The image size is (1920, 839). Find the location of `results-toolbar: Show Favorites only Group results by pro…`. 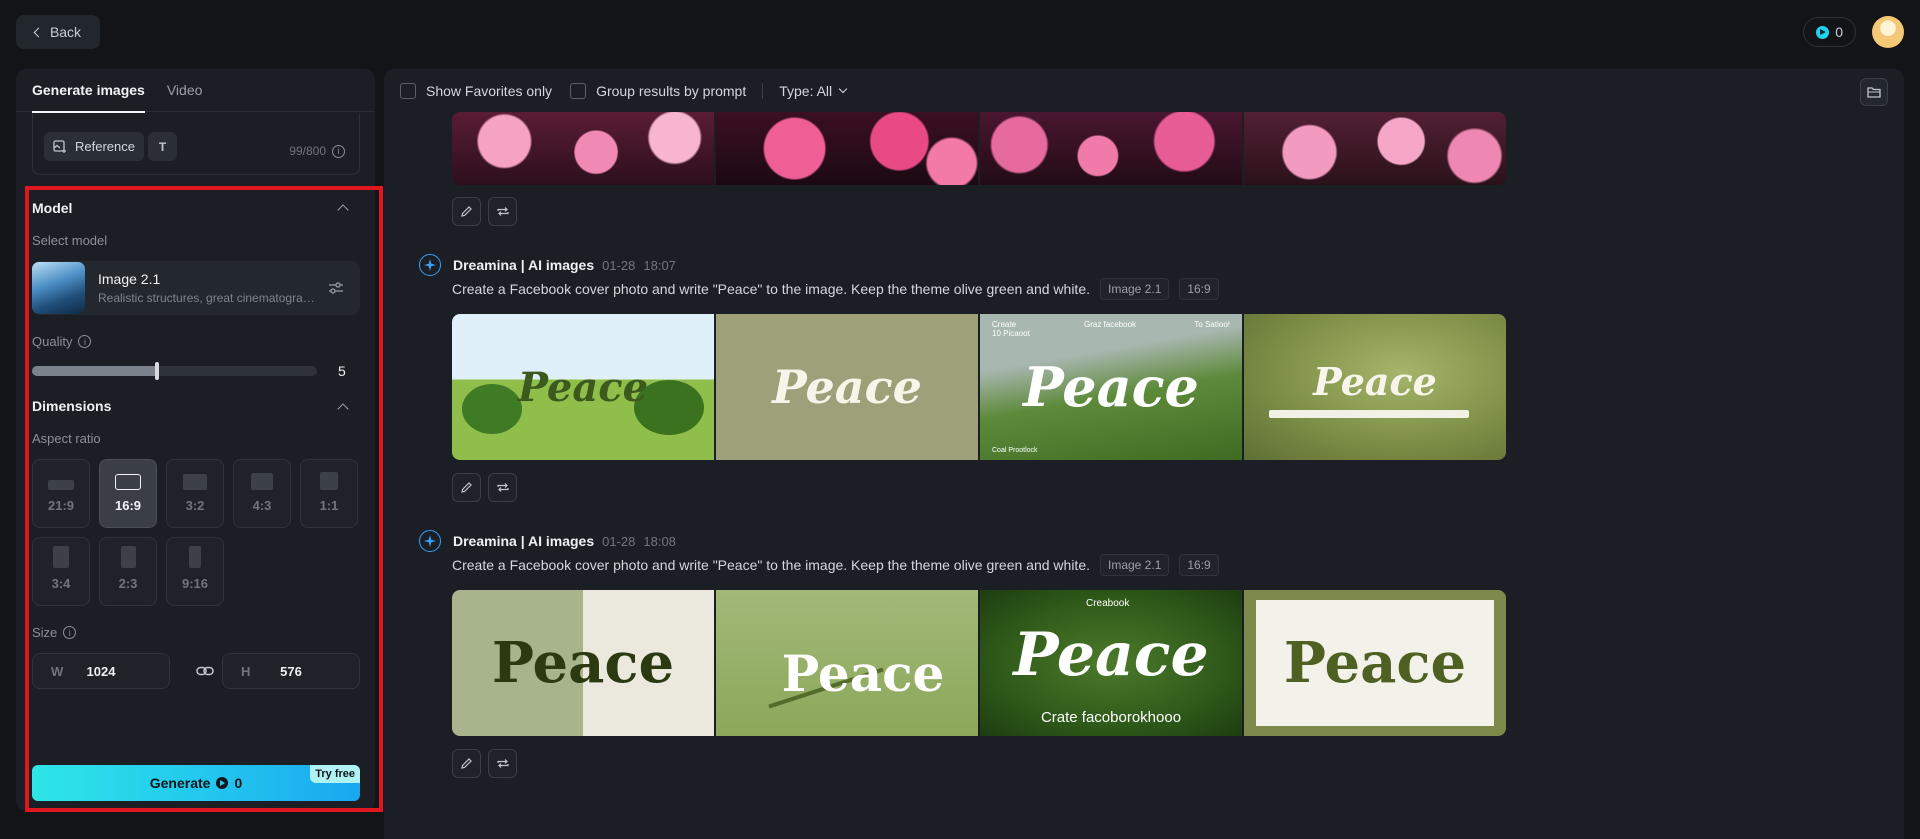

results-toolbar: Show Favorites only Group results by pro… is located at coordinates (624, 91).